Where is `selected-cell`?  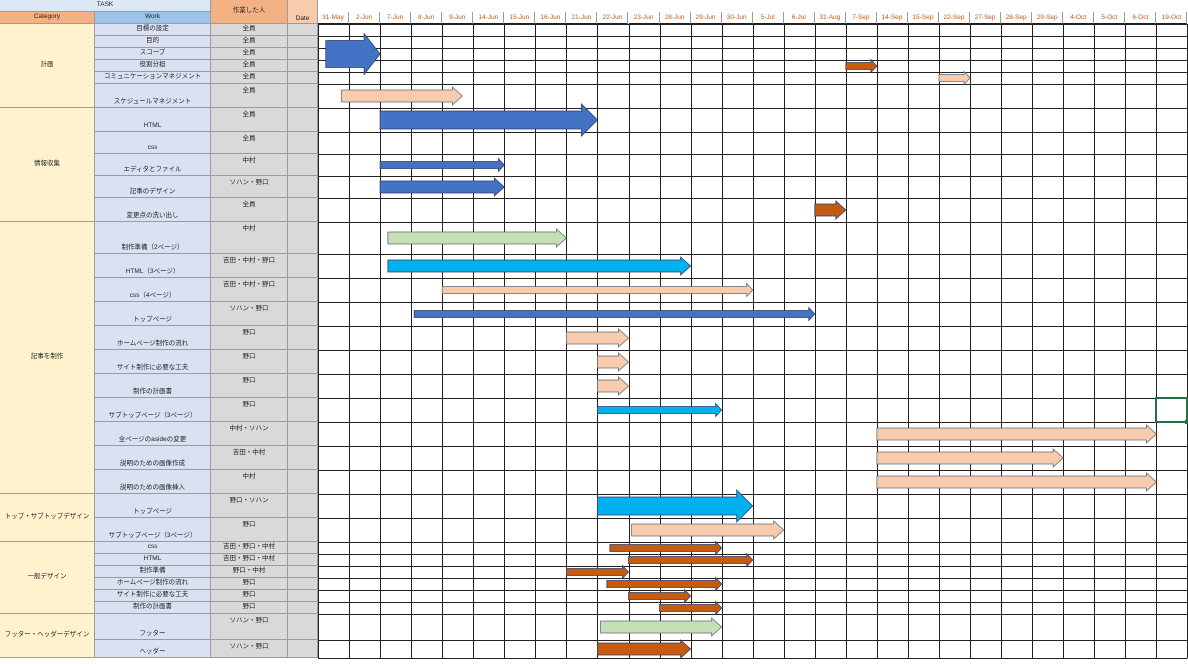
selected-cell is located at coordinates (1171, 410).